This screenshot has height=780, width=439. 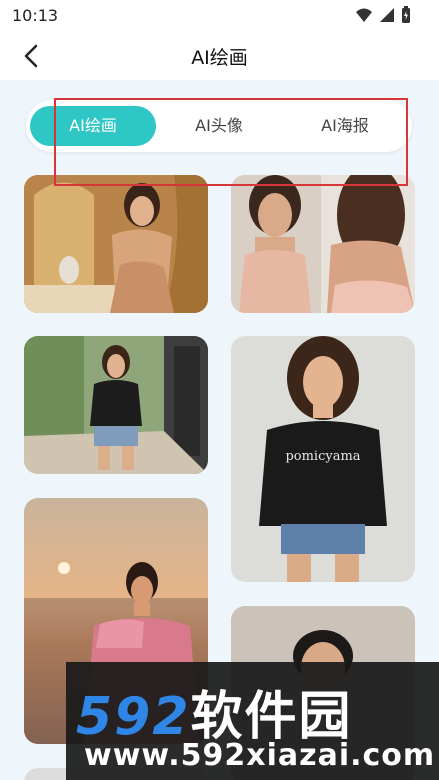 I want to click on tab-ai-painting: AI绘画, so click(x=93, y=126).